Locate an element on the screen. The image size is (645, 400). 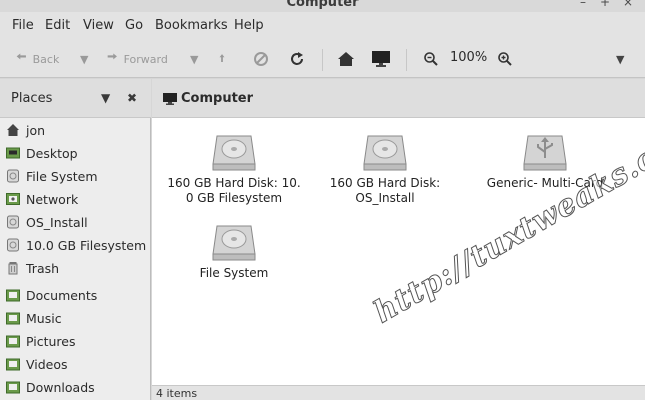
sidebar-item-pictures: Pictures is located at coordinates (75, 341).